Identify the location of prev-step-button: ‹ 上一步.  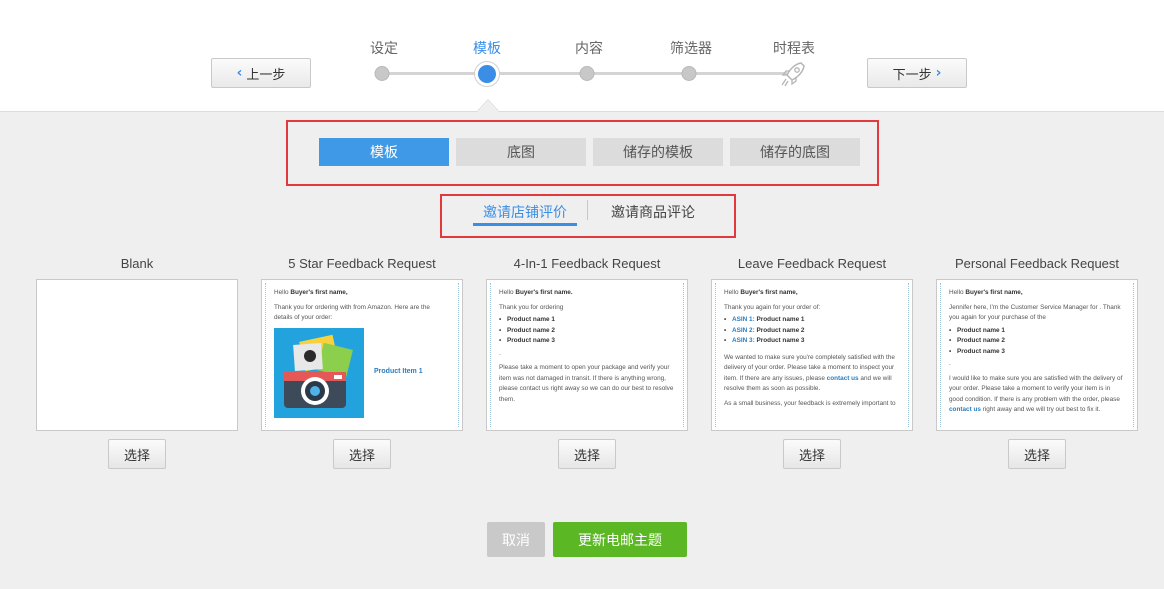
(261, 73).